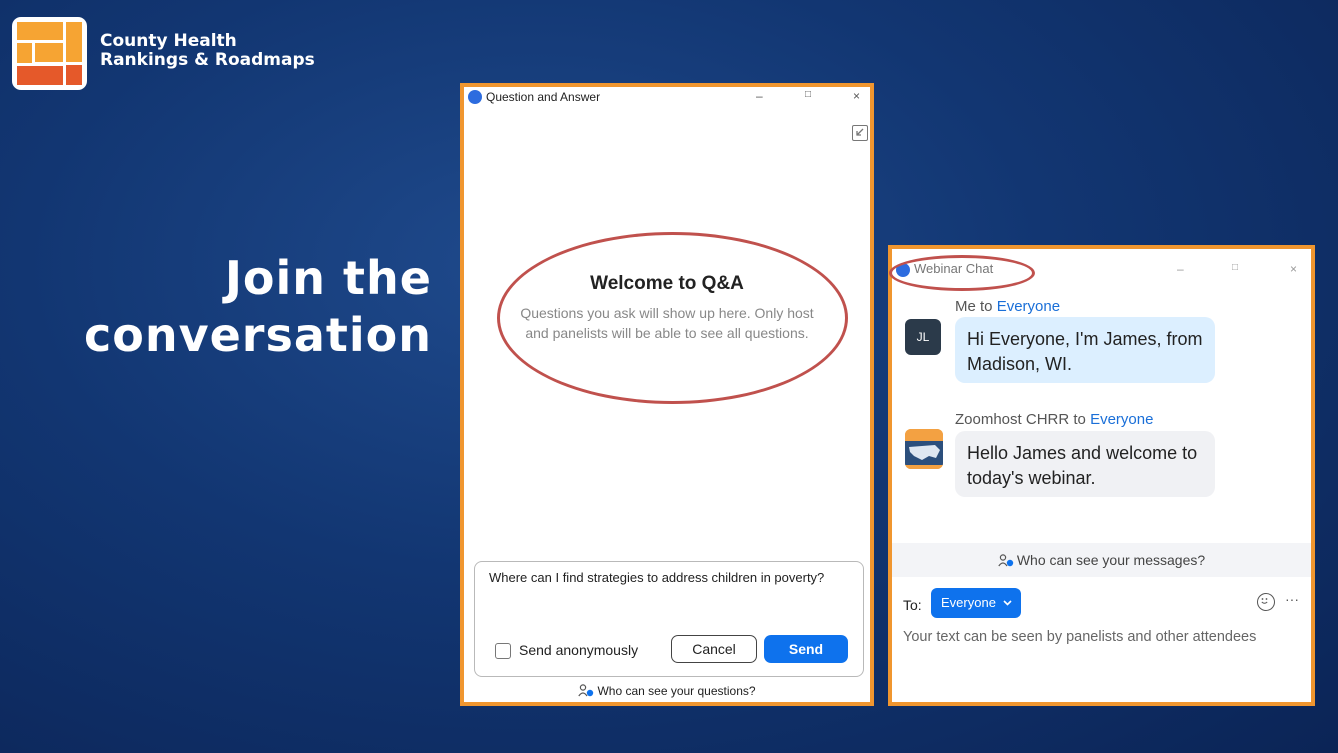 The width and height of the screenshot is (1338, 753). I want to click on recipient-dropdown: Everyone, so click(976, 603).